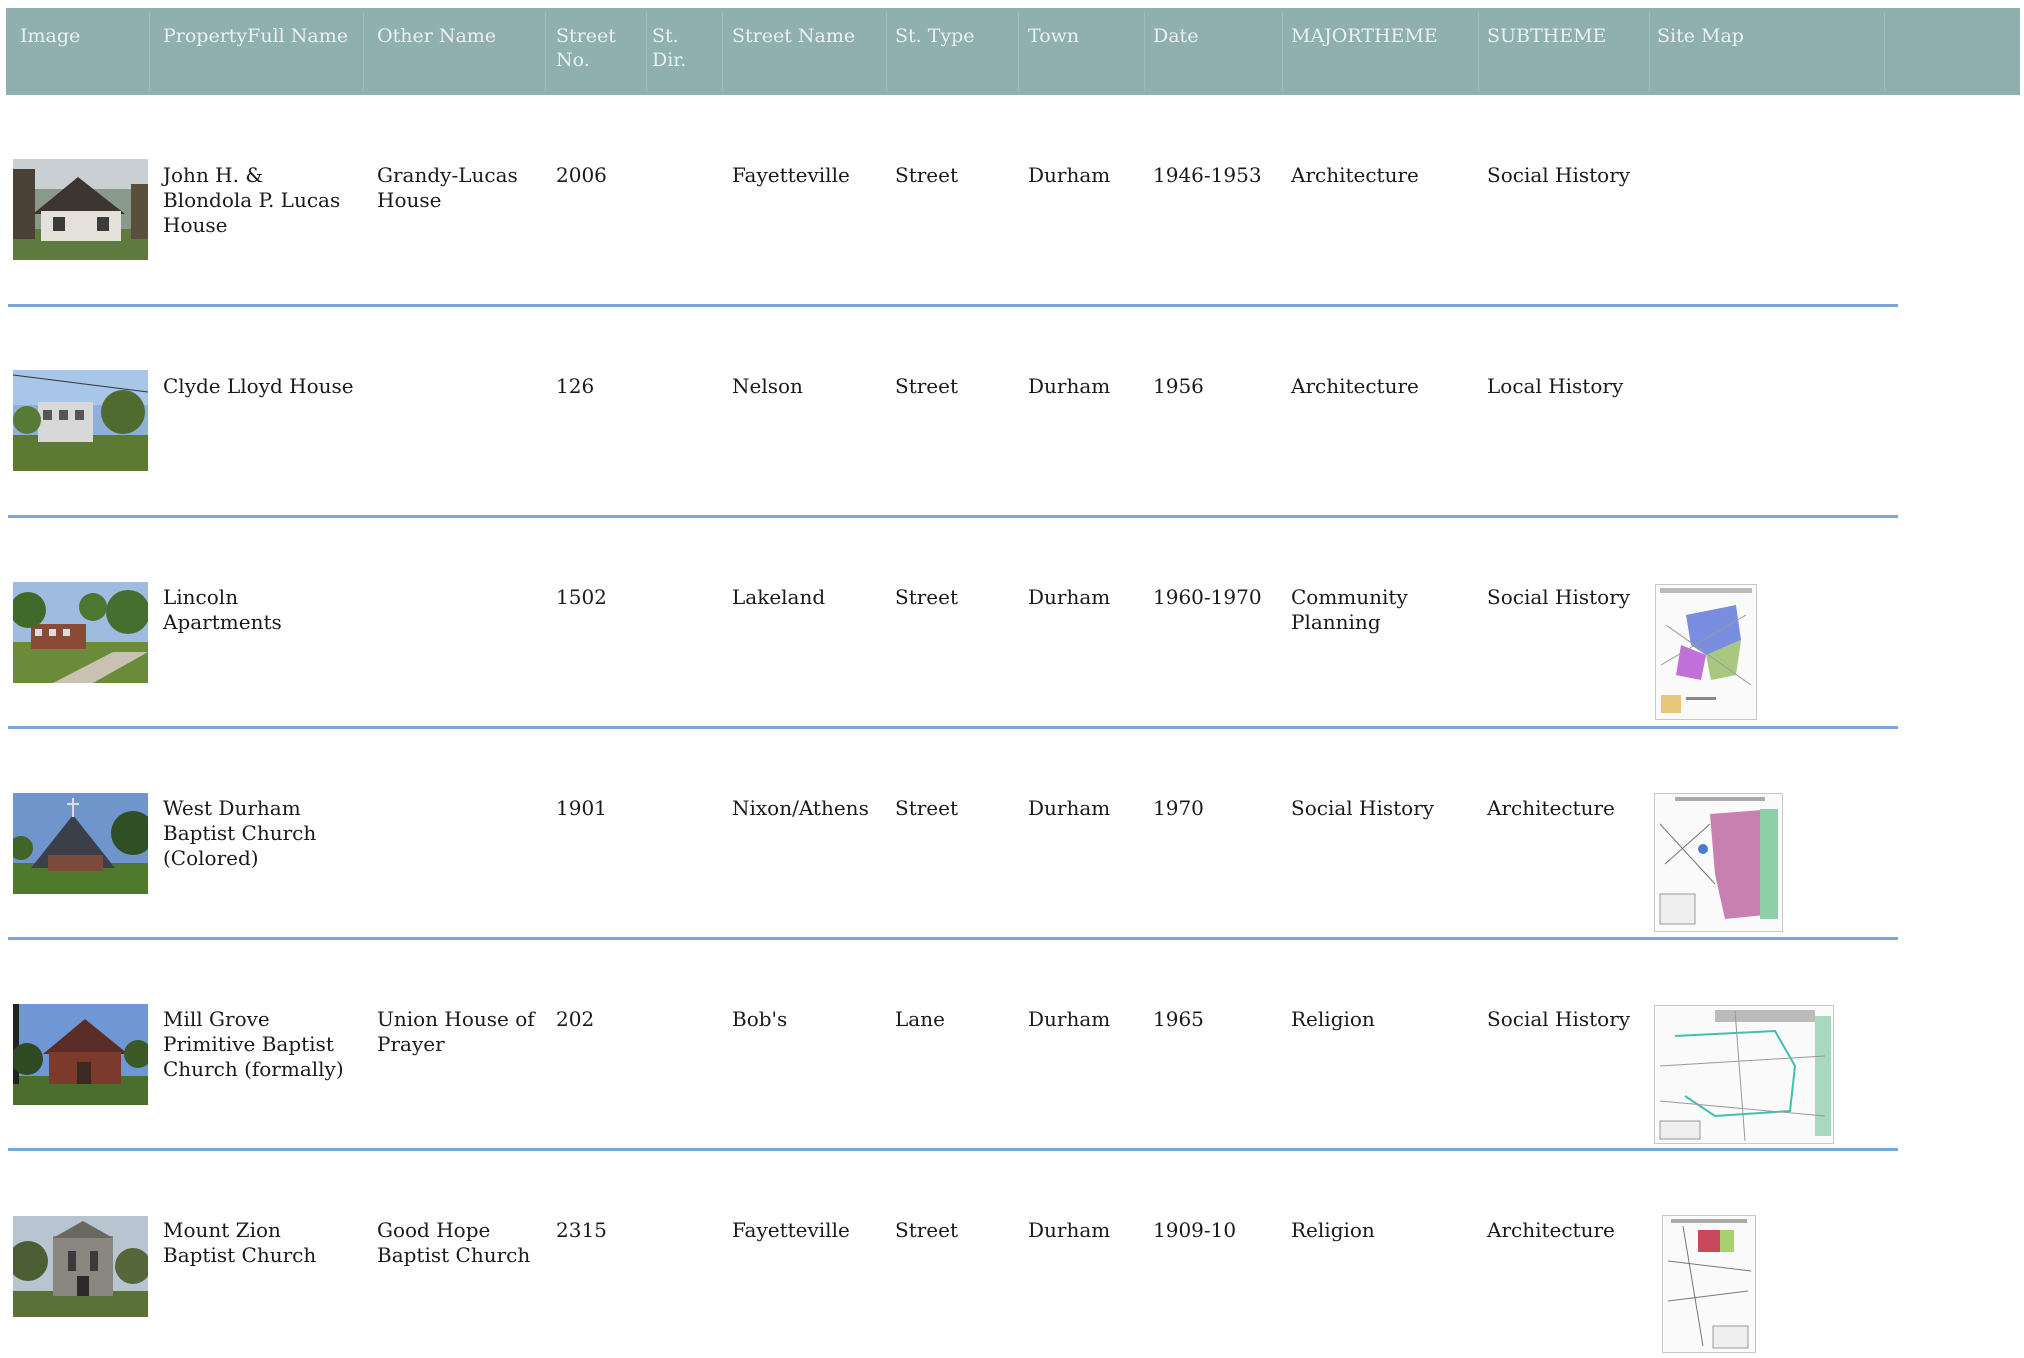 The image size is (2024, 1358). I want to click on date: 1909-10, so click(1195, 1230).